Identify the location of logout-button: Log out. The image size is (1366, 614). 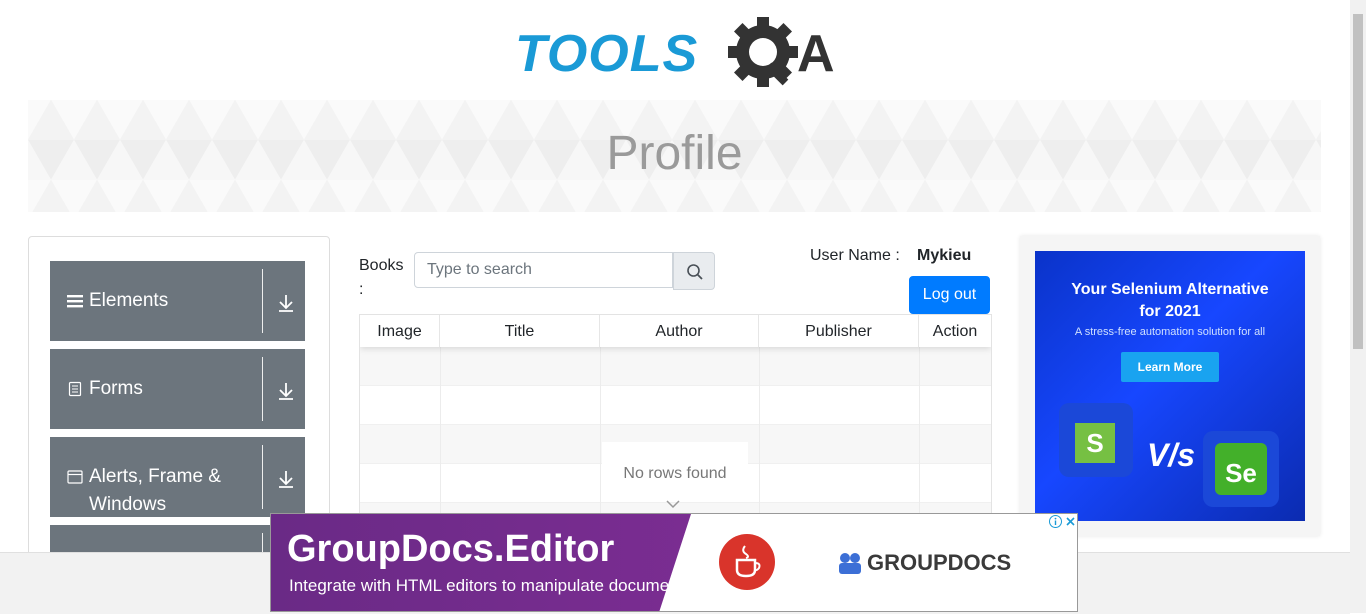
(949, 295).